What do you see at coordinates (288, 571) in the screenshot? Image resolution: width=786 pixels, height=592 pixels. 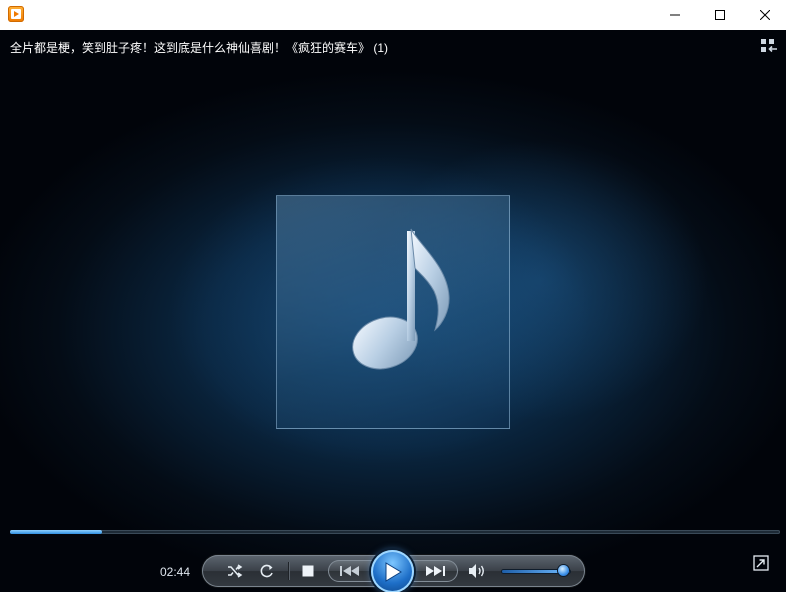 I see `control-separator` at bounding box center [288, 571].